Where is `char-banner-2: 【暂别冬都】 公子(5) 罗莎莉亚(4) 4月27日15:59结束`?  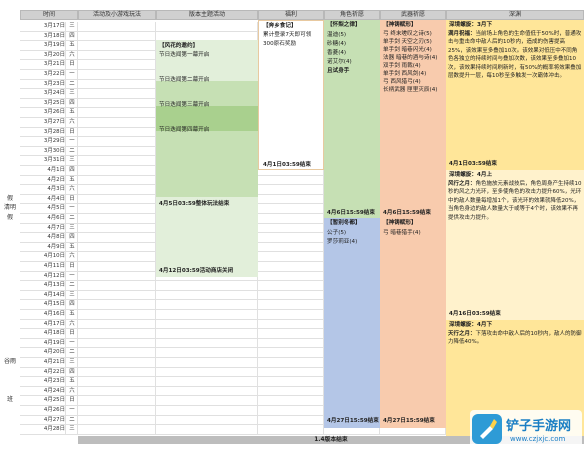
char-banner-2: 【暂别冬都】 公子(5) 罗莎莉亚(4) 4月27日15:59结束 is located at coordinates (352, 323).